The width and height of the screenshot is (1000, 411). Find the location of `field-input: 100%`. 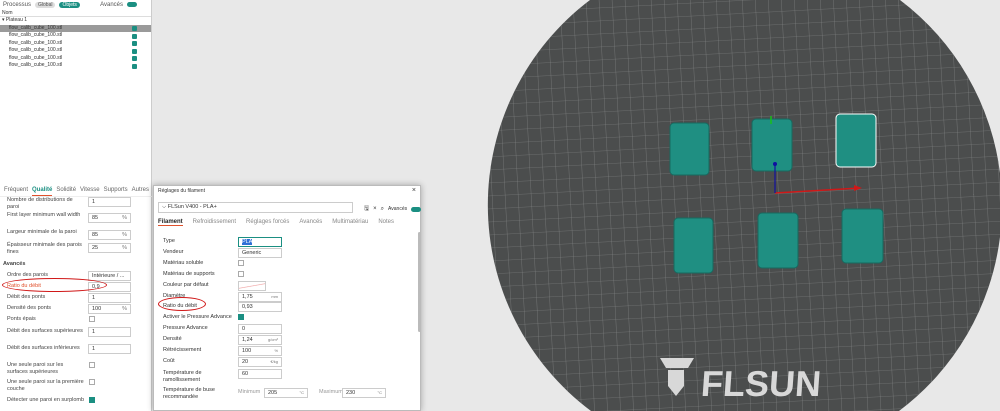

field-input: 100% is located at coordinates (260, 351).